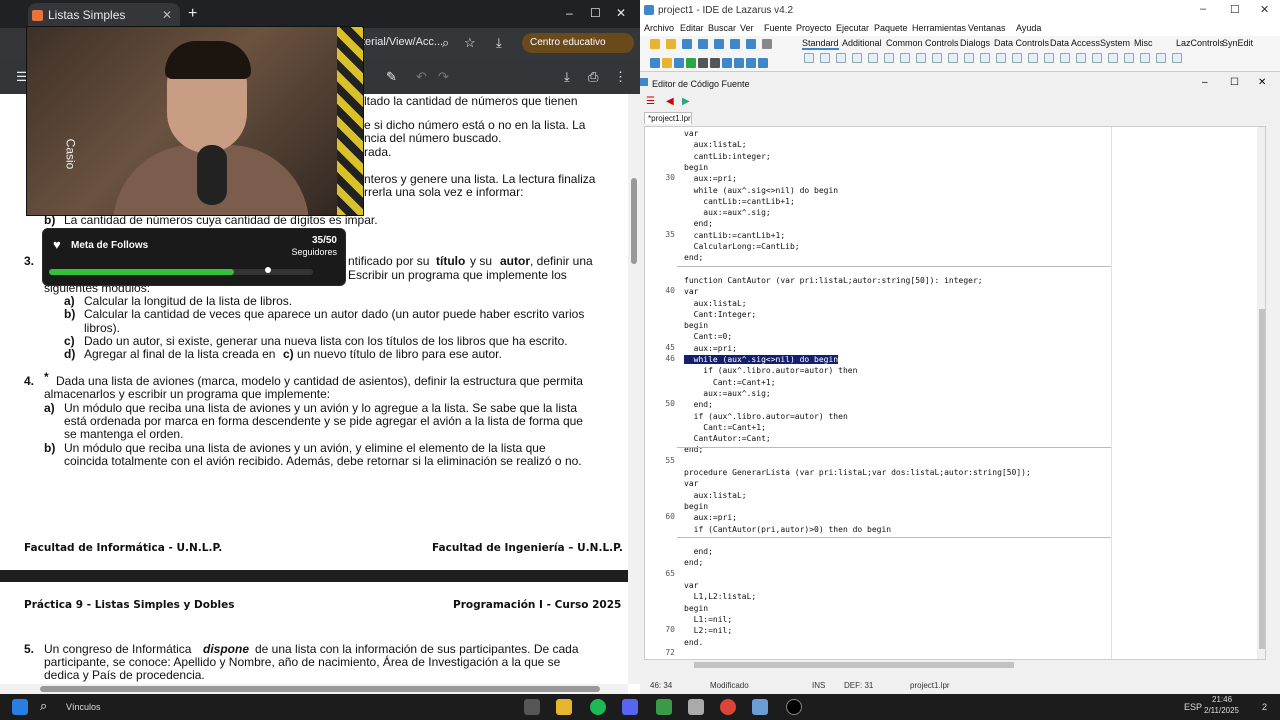 The image size is (1280, 720). Describe the element at coordinates (1205, 82) in the screenshot. I see `editor-minimize: –` at that location.